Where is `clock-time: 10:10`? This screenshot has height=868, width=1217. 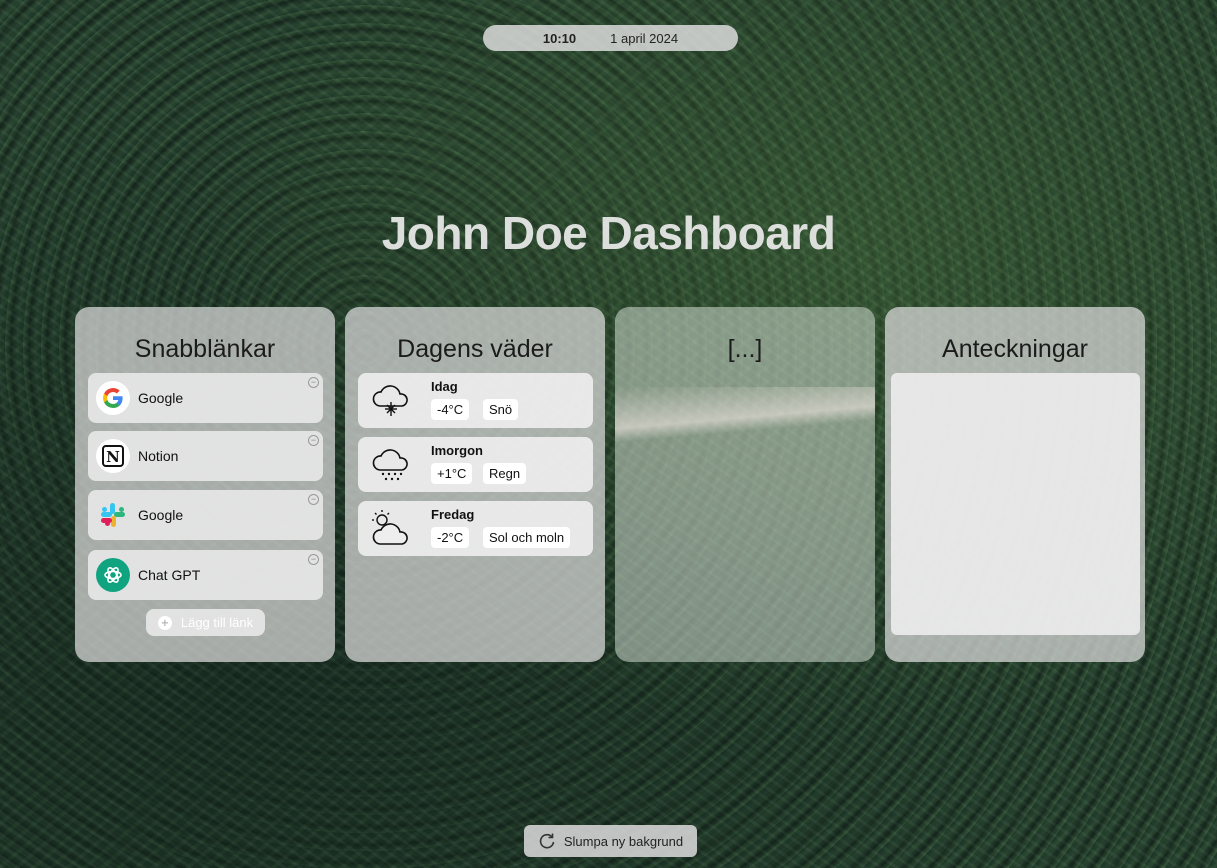 clock-time: 10:10 is located at coordinates (559, 38).